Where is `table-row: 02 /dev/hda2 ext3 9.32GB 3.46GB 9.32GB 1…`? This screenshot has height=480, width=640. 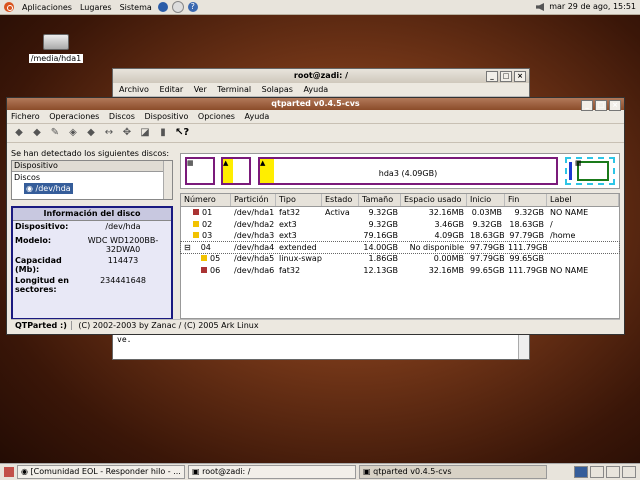
table-row: 02 /dev/hda2 ext3 9.32GB 3.46GB 9.32GB 1… is located at coordinates (400, 225).